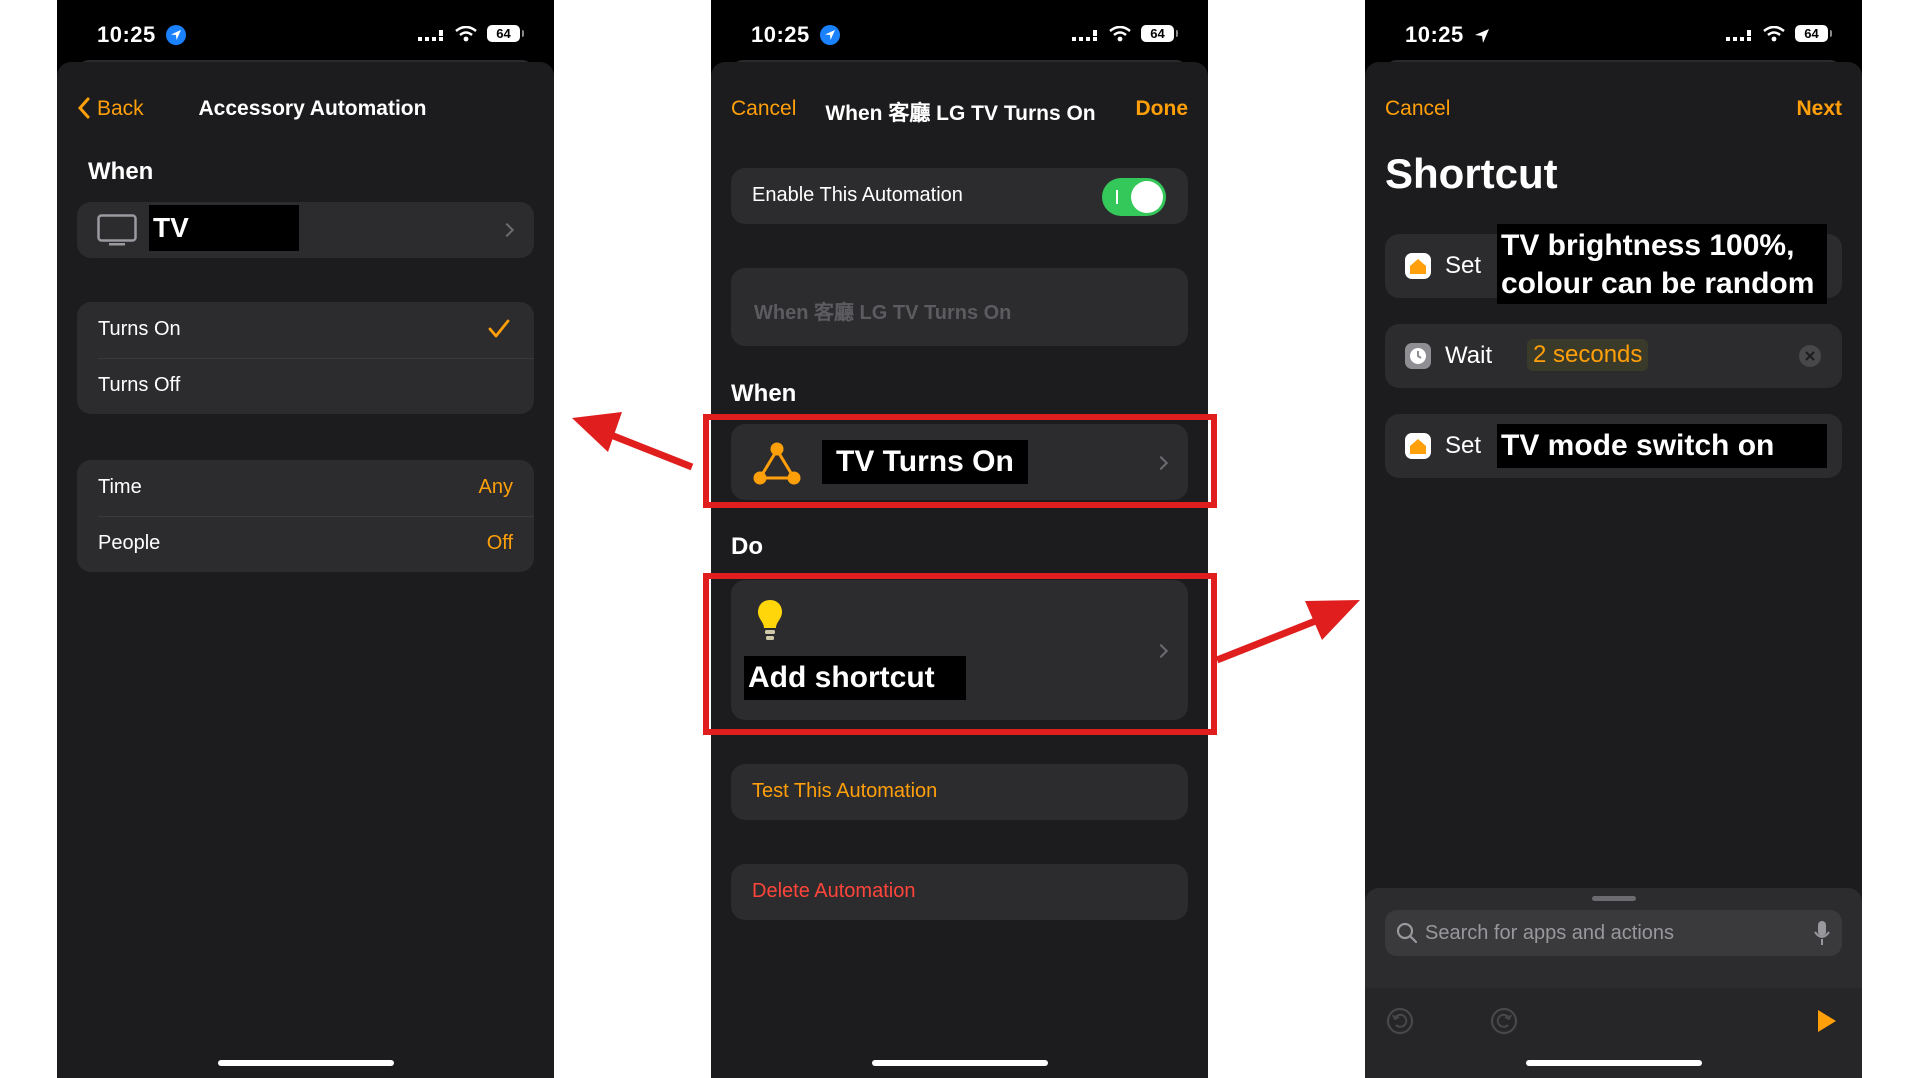 This screenshot has width=1918, height=1078. I want to click on accessory-name: TV, so click(224, 228).